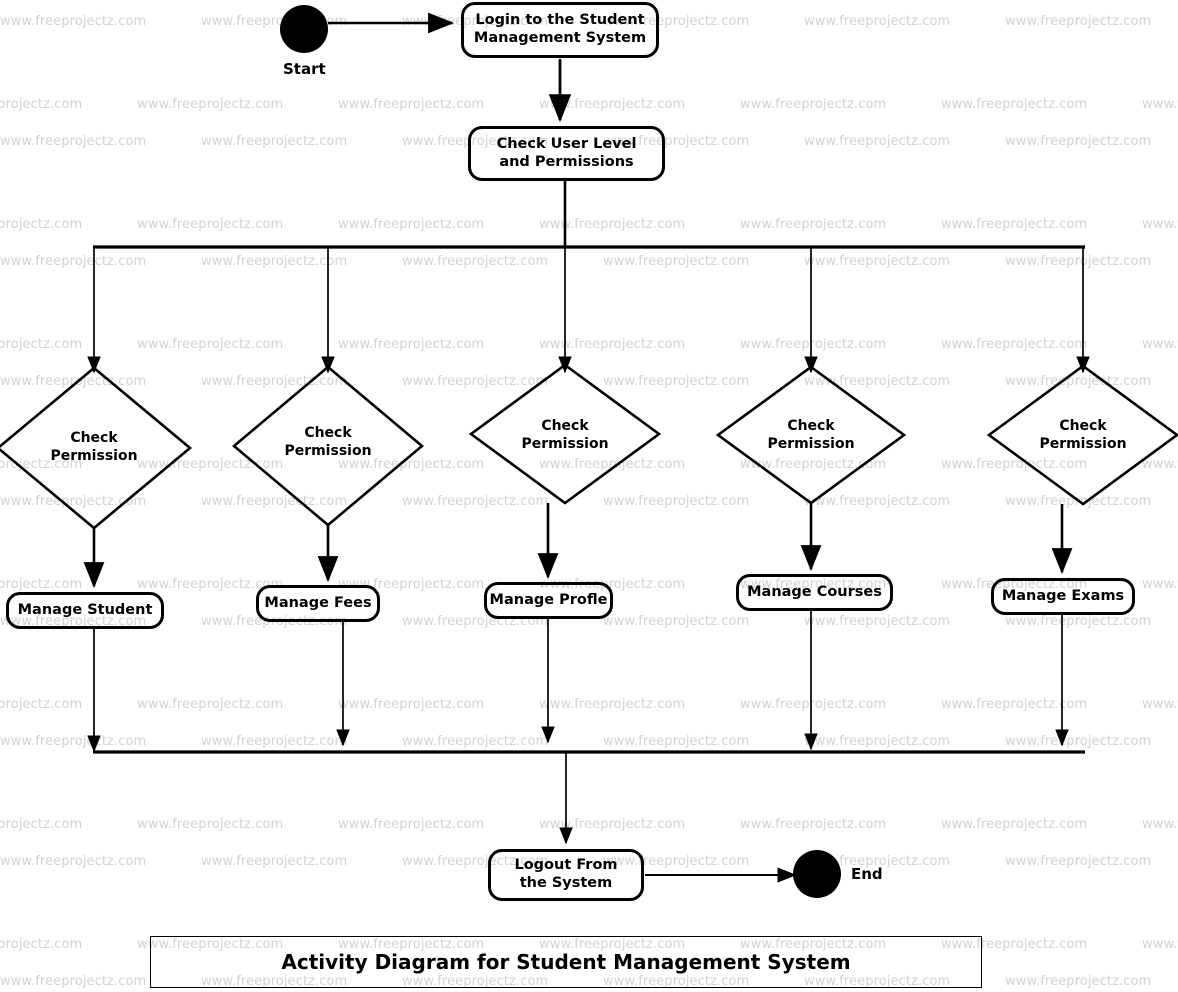 The height and width of the screenshot is (992, 1178). Describe the element at coordinates (94, 455) in the screenshot. I see `decision-label-1-line2: Permission` at that location.